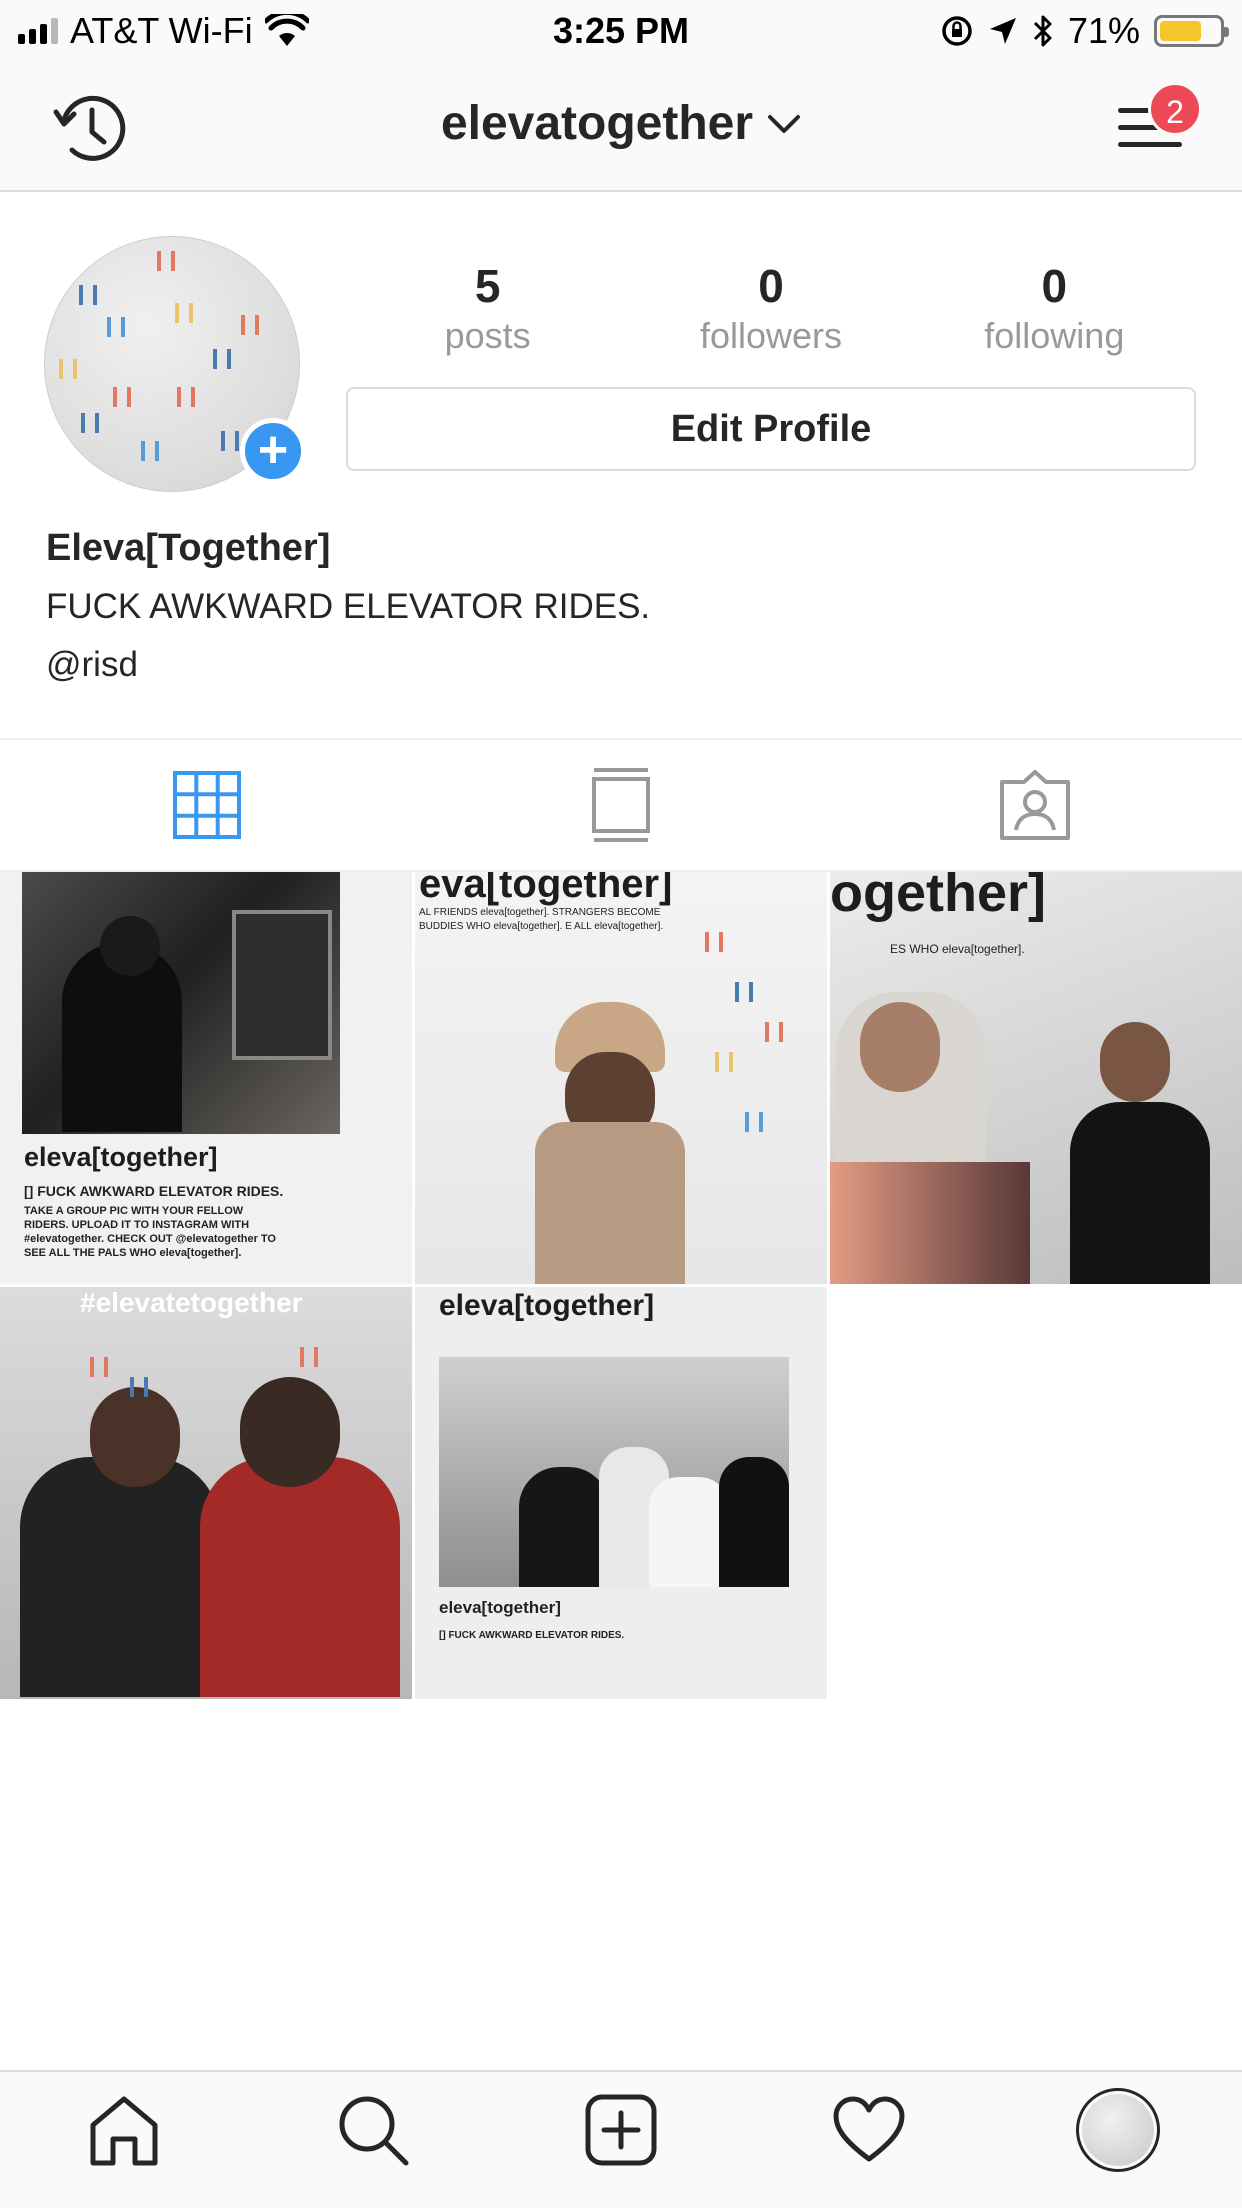 This screenshot has width=1242, height=2208. Describe the element at coordinates (869, 2129) in the screenshot. I see `activity-heart-icon` at that location.